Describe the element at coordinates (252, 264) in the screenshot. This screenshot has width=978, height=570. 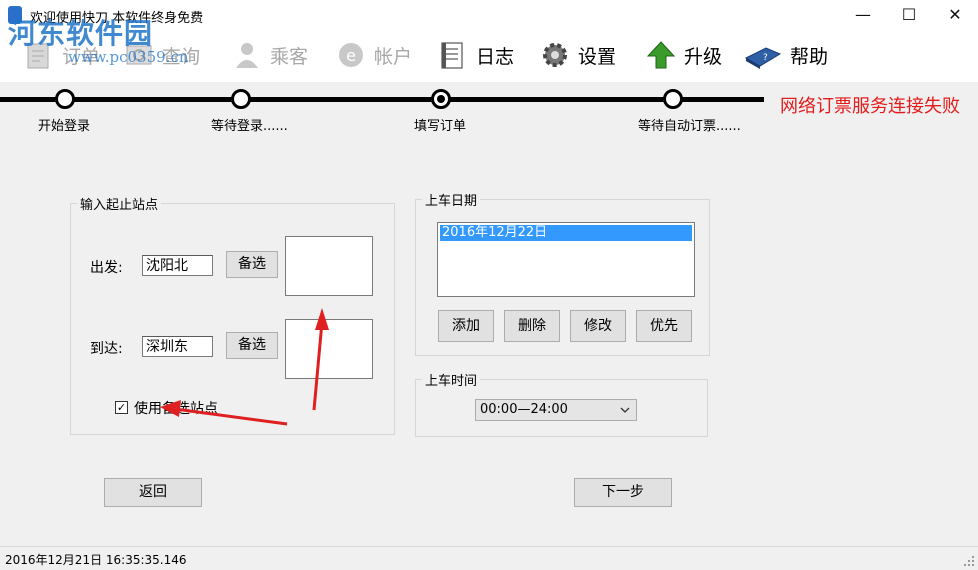
I see `from-alt-button: 备选` at that location.